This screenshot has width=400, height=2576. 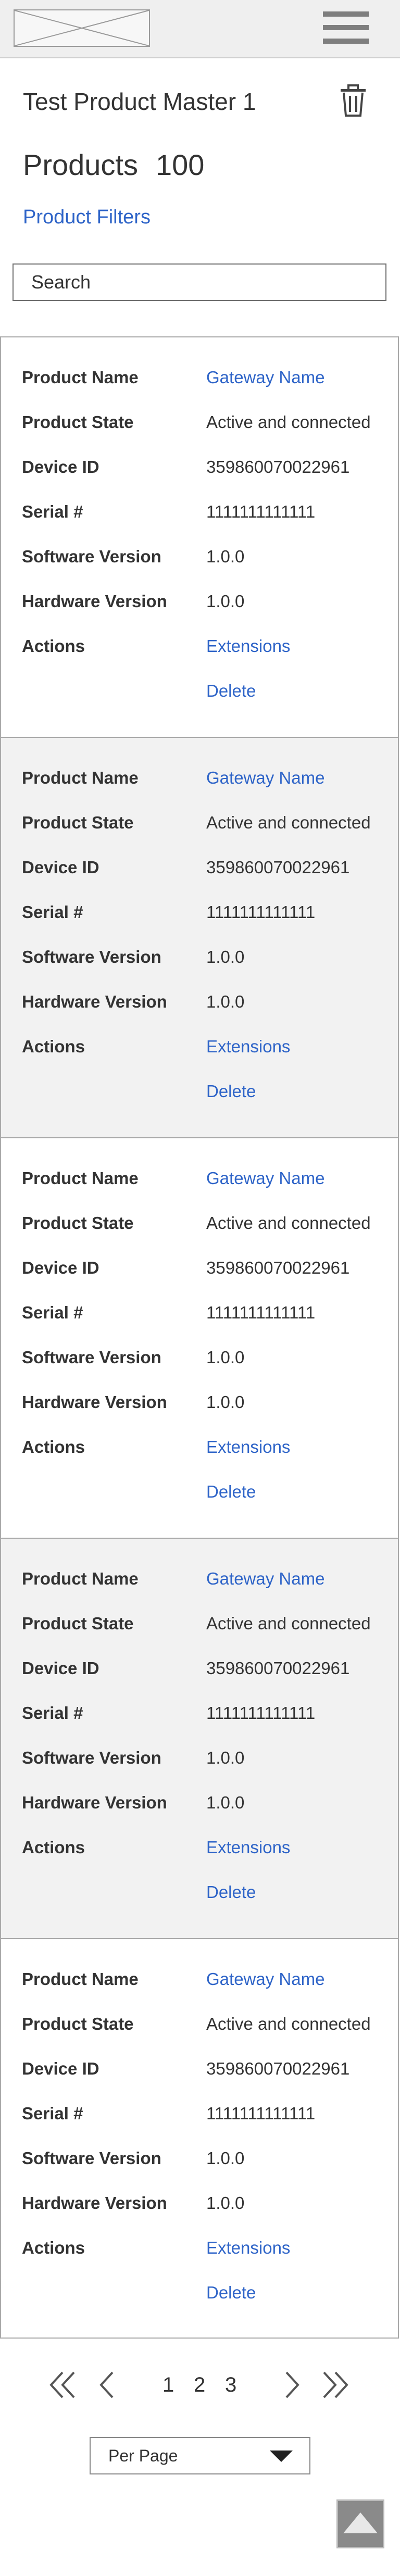 I want to click on double-chevron-right-icon, so click(x=335, y=2386).